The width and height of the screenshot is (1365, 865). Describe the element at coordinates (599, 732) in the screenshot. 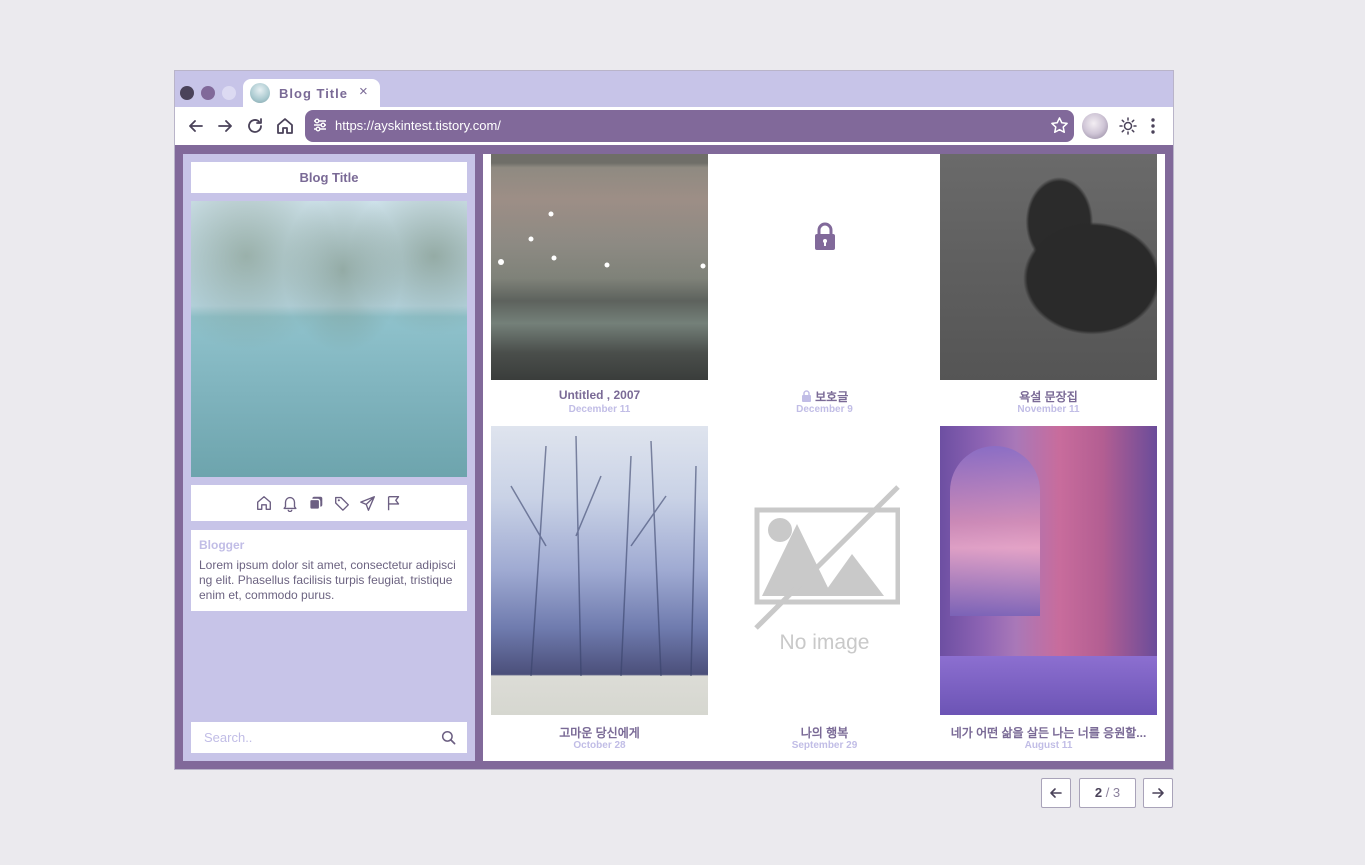

I see `post-title: 고마운 당신에게` at that location.